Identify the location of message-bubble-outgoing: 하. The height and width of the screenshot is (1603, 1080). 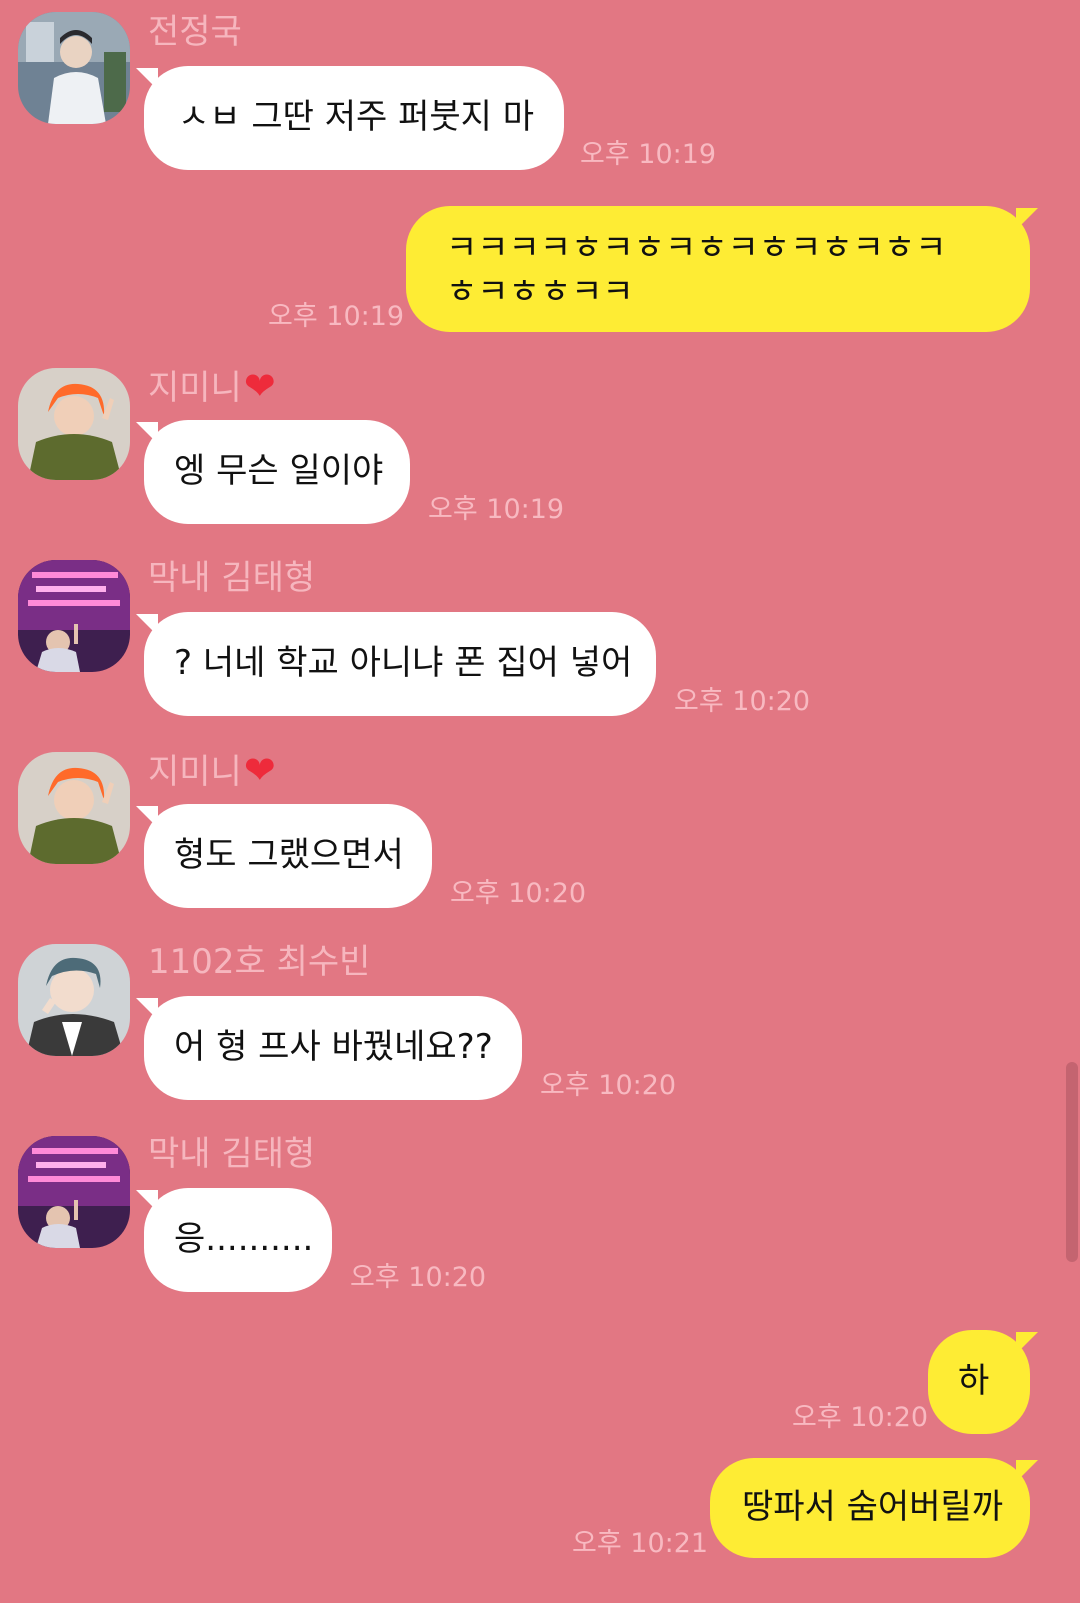
(983, 1382).